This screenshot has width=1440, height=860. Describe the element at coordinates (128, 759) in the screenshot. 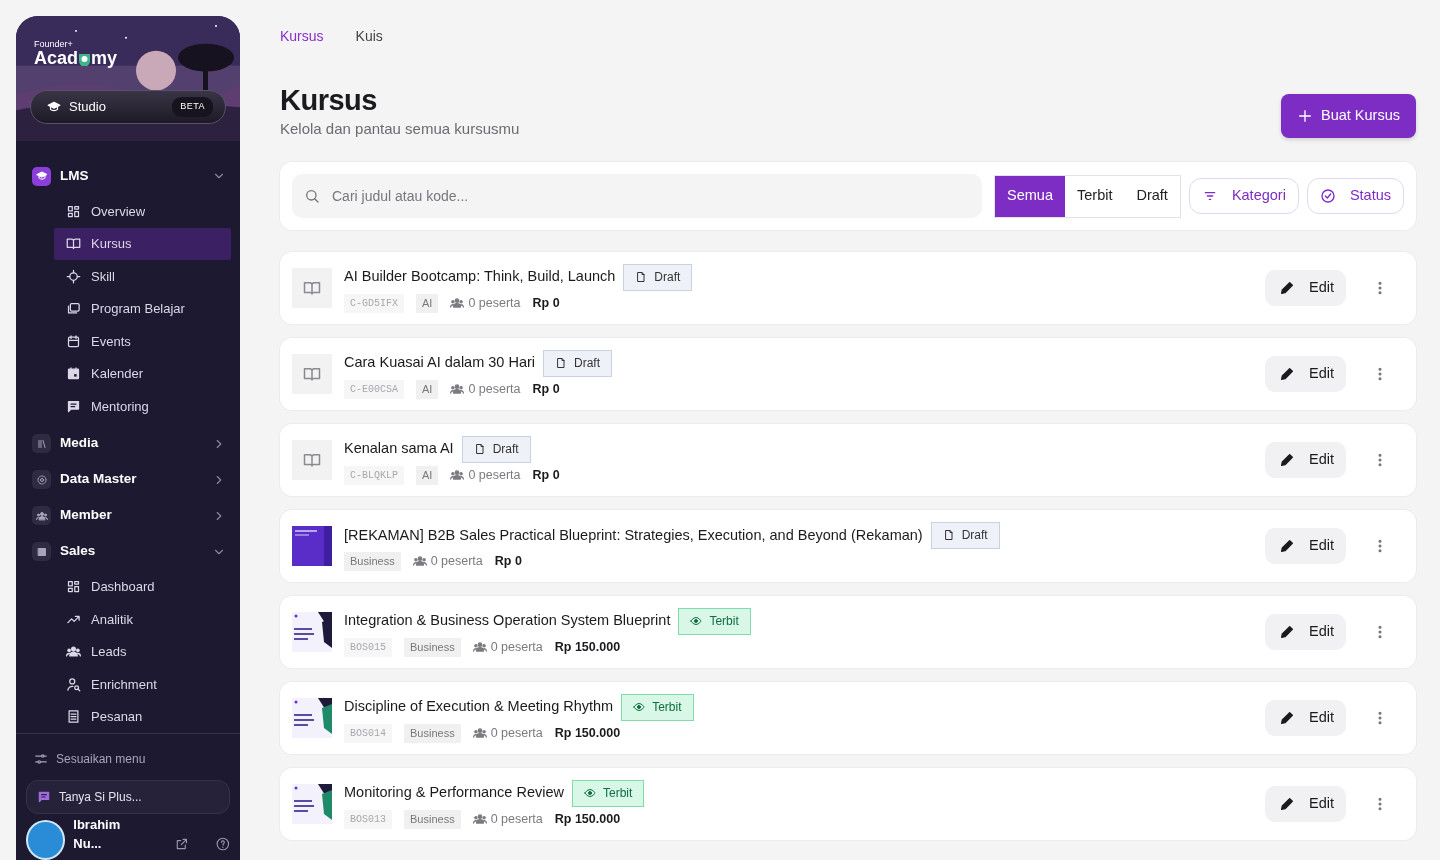

I see `customize-menu-link: Sesuaikan menu` at that location.